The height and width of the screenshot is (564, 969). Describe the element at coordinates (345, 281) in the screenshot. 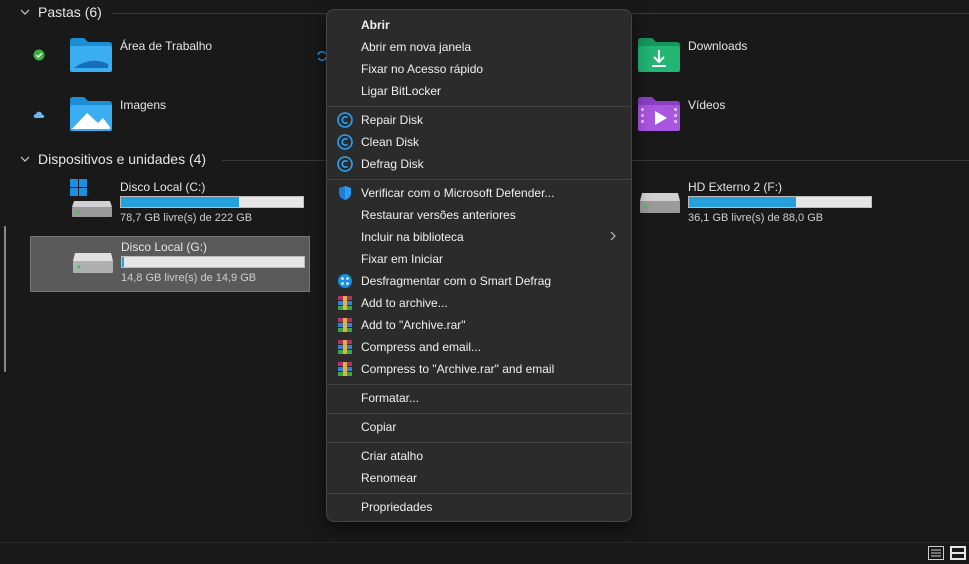

I see `smart-defrag-icon` at that location.